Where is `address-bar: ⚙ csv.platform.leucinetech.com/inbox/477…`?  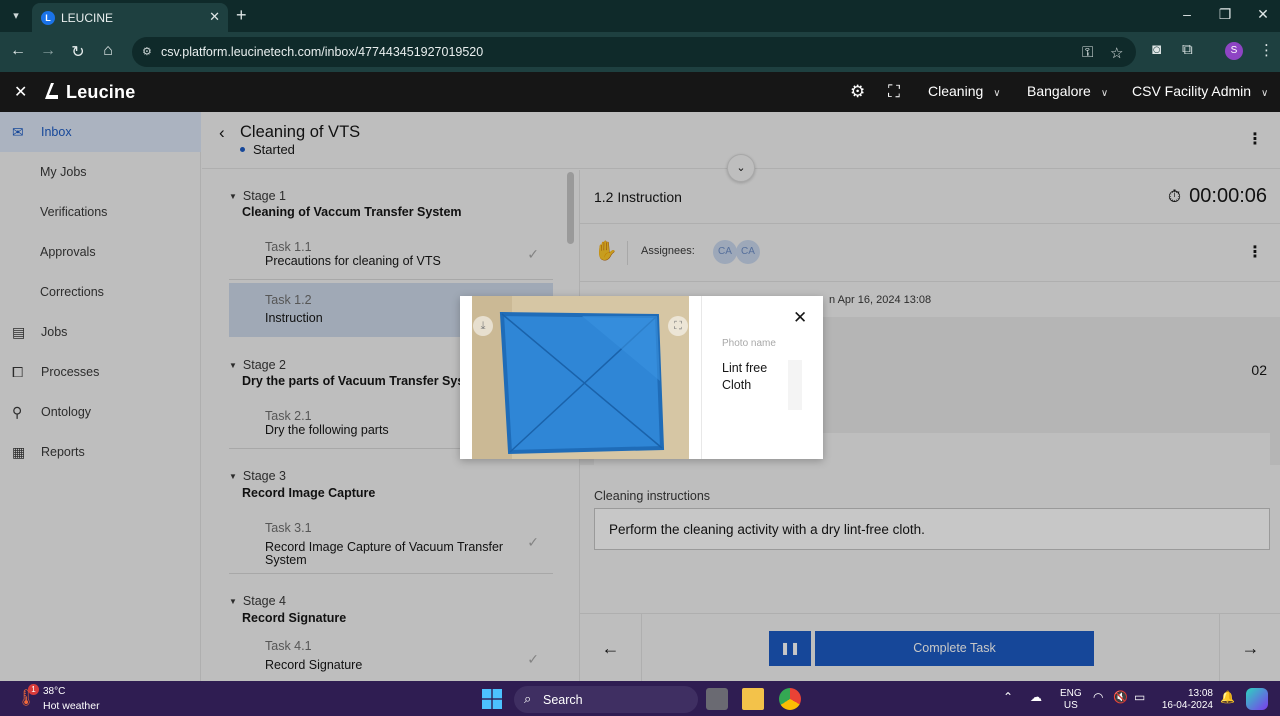 address-bar: ⚙ csv.platform.leucinetech.com/inbox/477… is located at coordinates (634, 52).